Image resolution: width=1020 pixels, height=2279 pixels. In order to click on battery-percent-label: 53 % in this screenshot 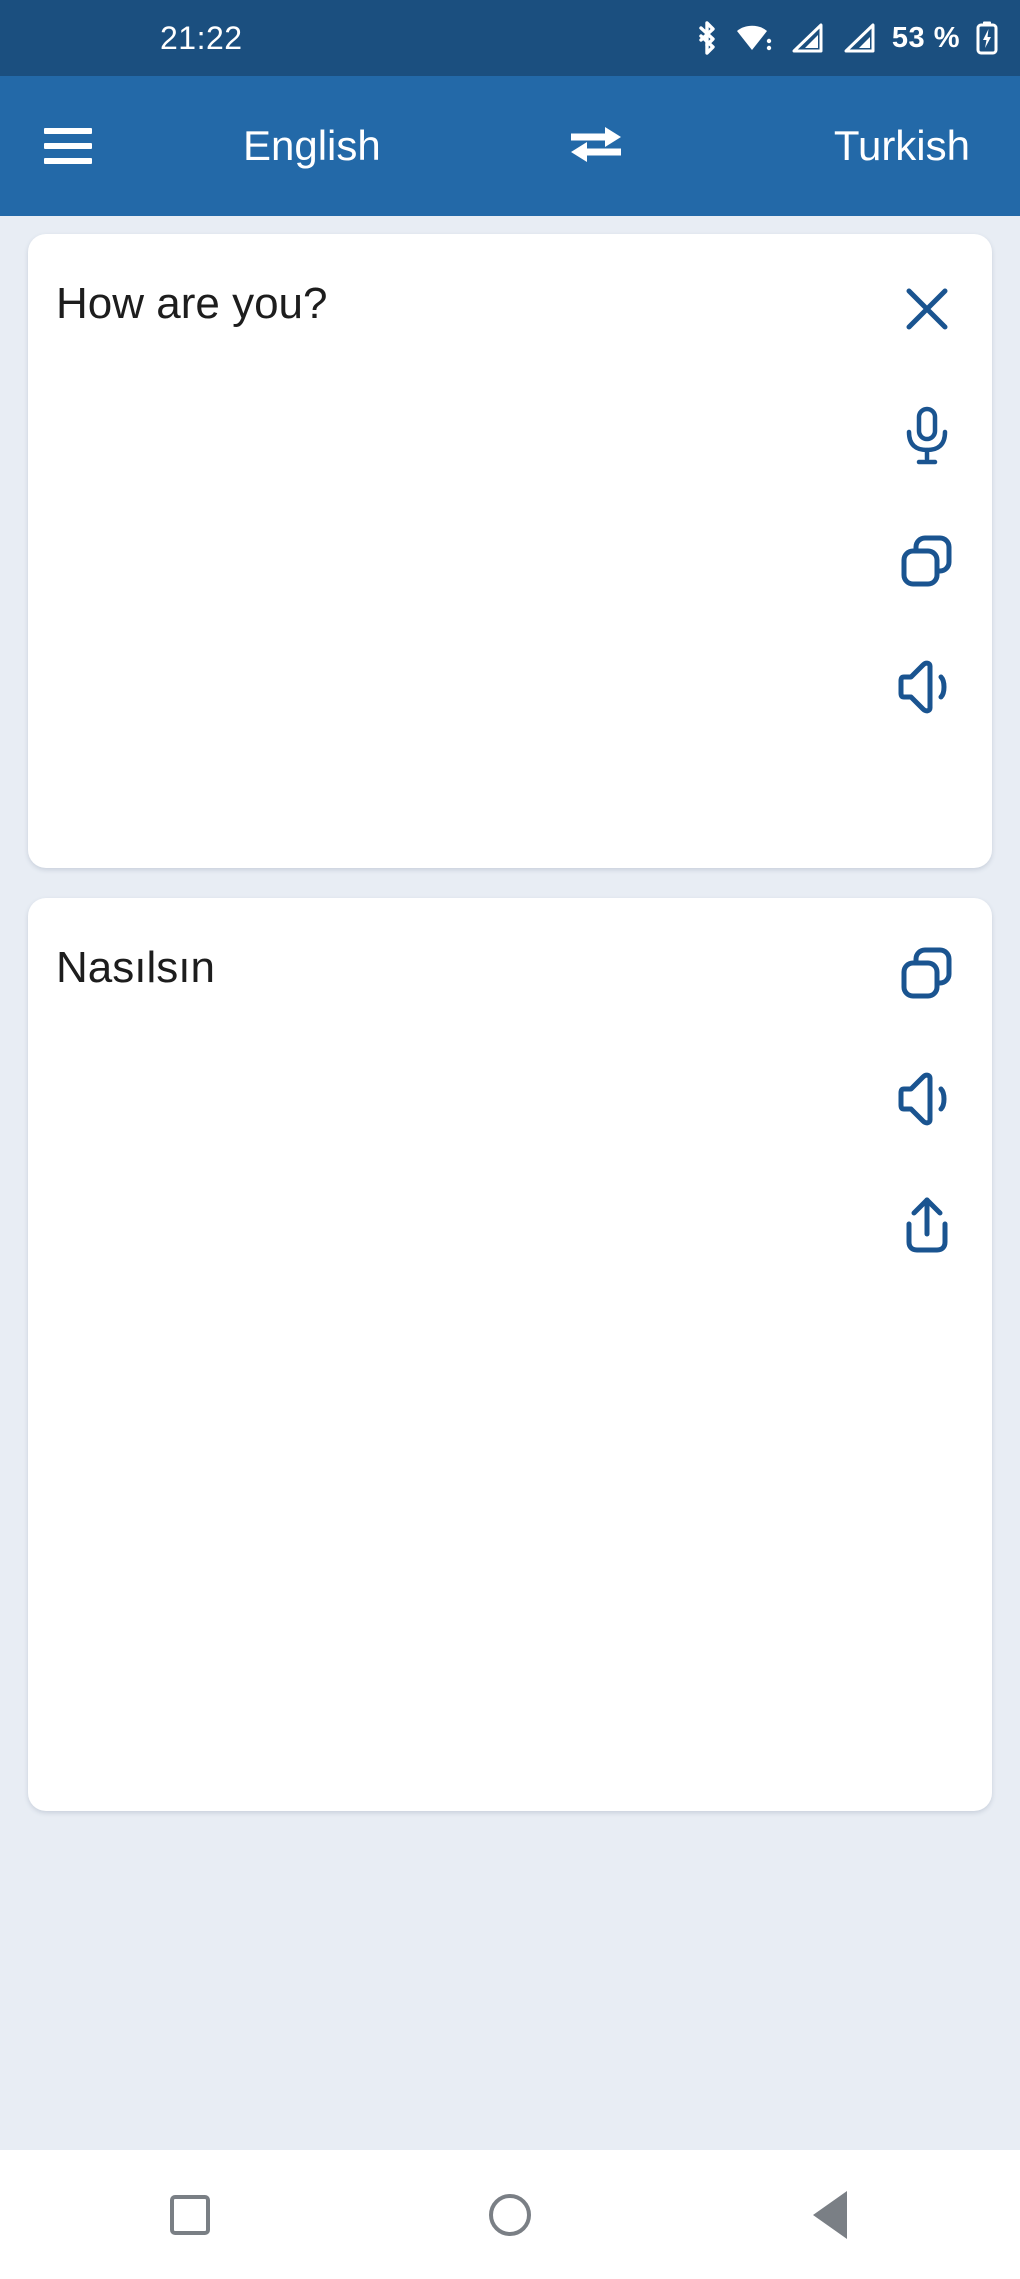, I will do `click(925, 37)`.